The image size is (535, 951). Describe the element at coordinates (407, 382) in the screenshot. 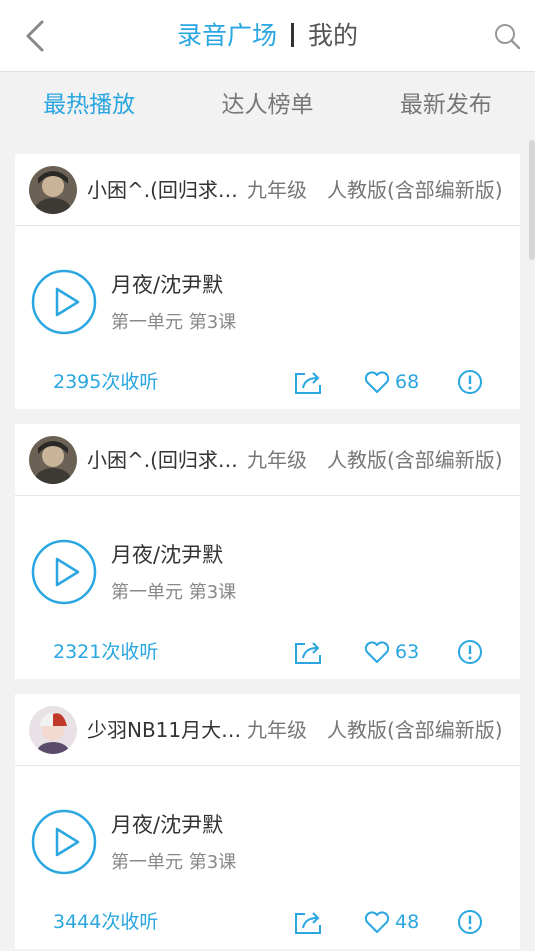

I see `like-count: 68` at that location.